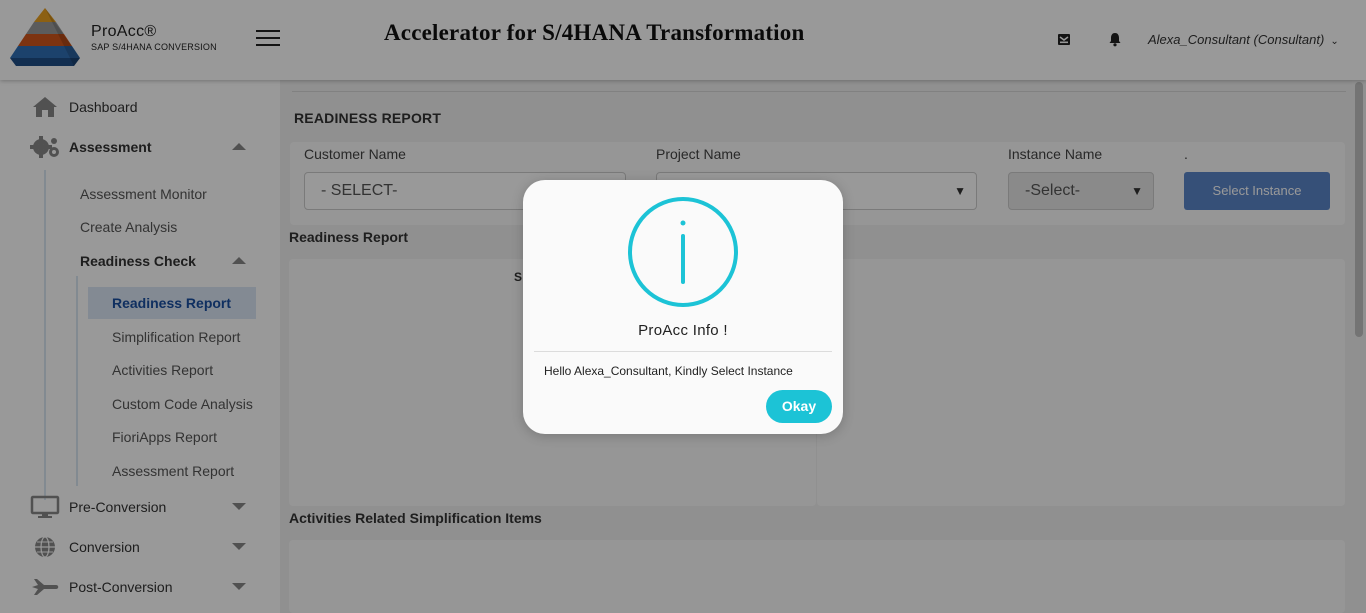 The image size is (1366, 613). What do you see at coordinates (683, 330) in the screenshot?
I see `dialog-title: ProAcc Info !` at bounding box center [683, 330].